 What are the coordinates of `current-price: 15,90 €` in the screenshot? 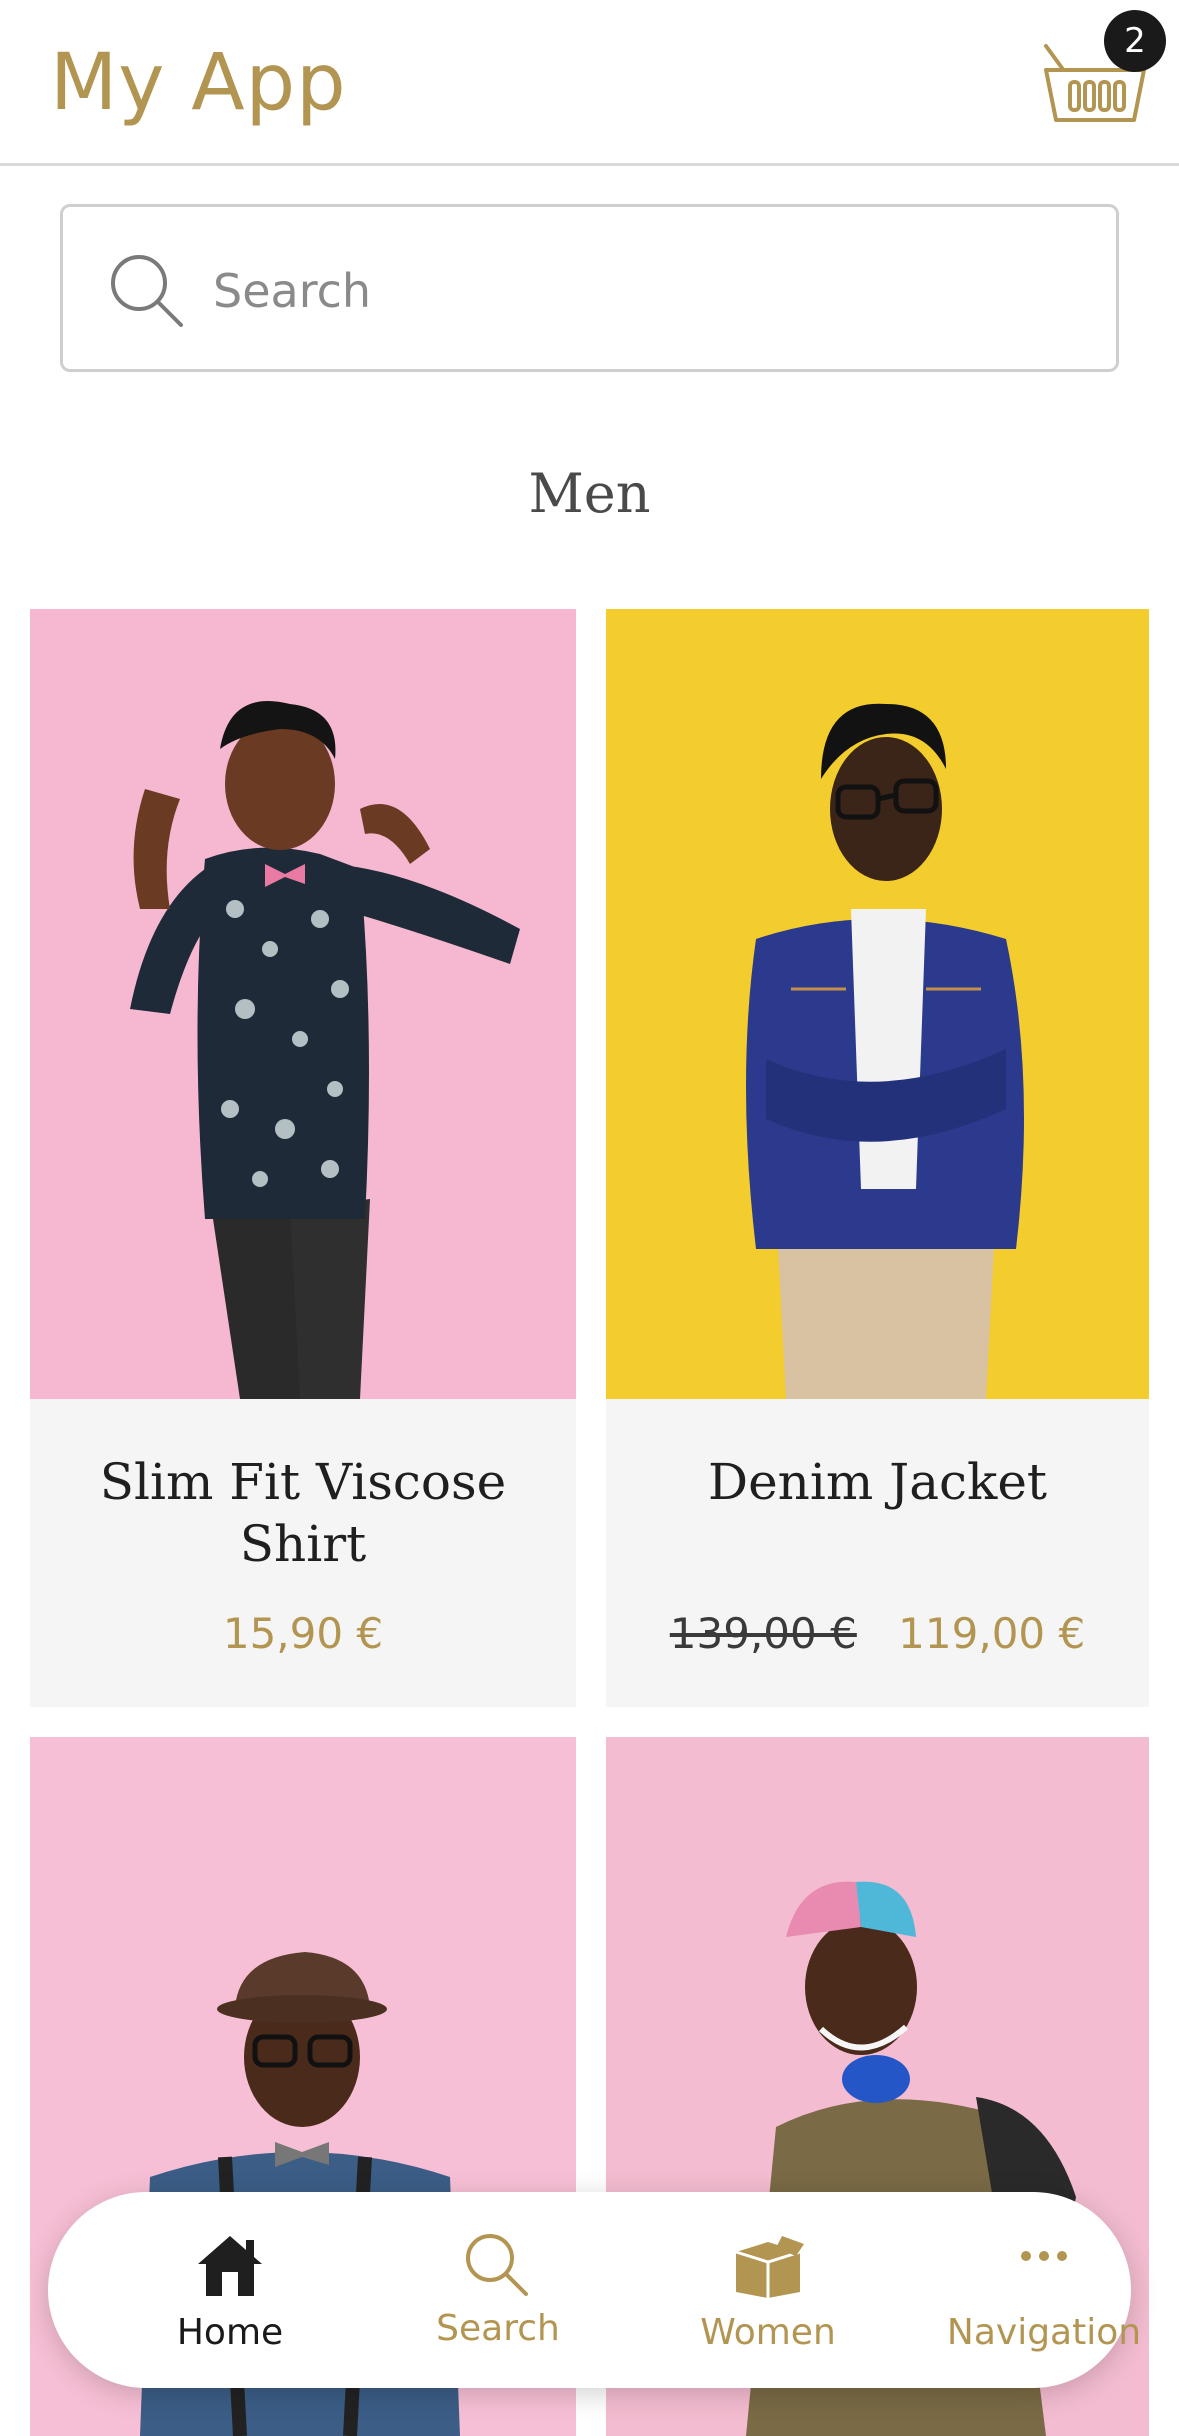 It's located at (303, 1633).